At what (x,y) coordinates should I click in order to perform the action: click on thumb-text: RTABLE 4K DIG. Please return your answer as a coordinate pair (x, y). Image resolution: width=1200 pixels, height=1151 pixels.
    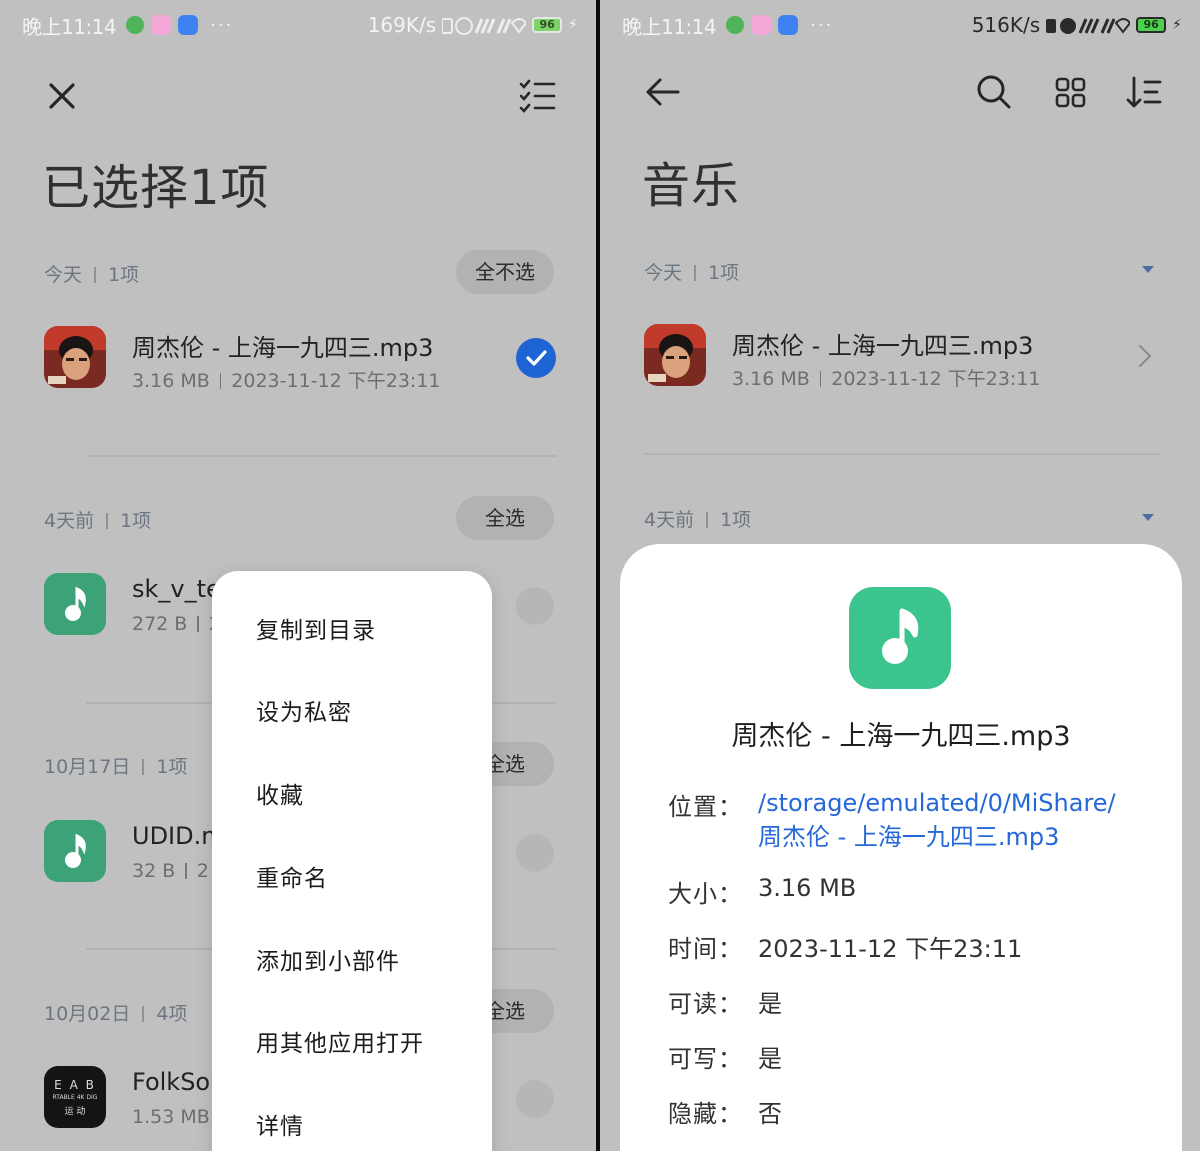
    Looking at the image, I should click on (75, 1097).